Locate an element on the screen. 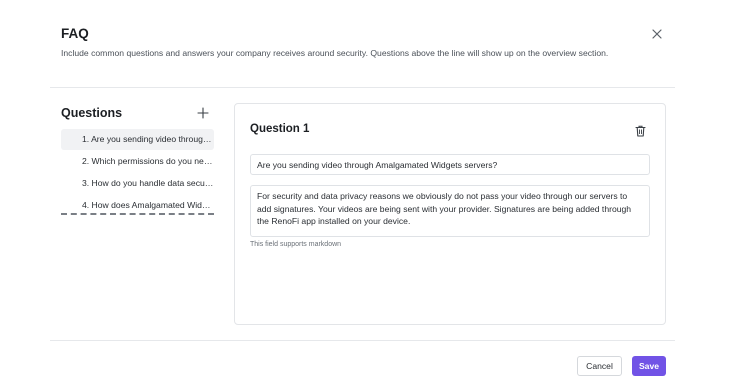 This screenshot has width=731, height=387. add-question-button is located at coordinates (203, 113).